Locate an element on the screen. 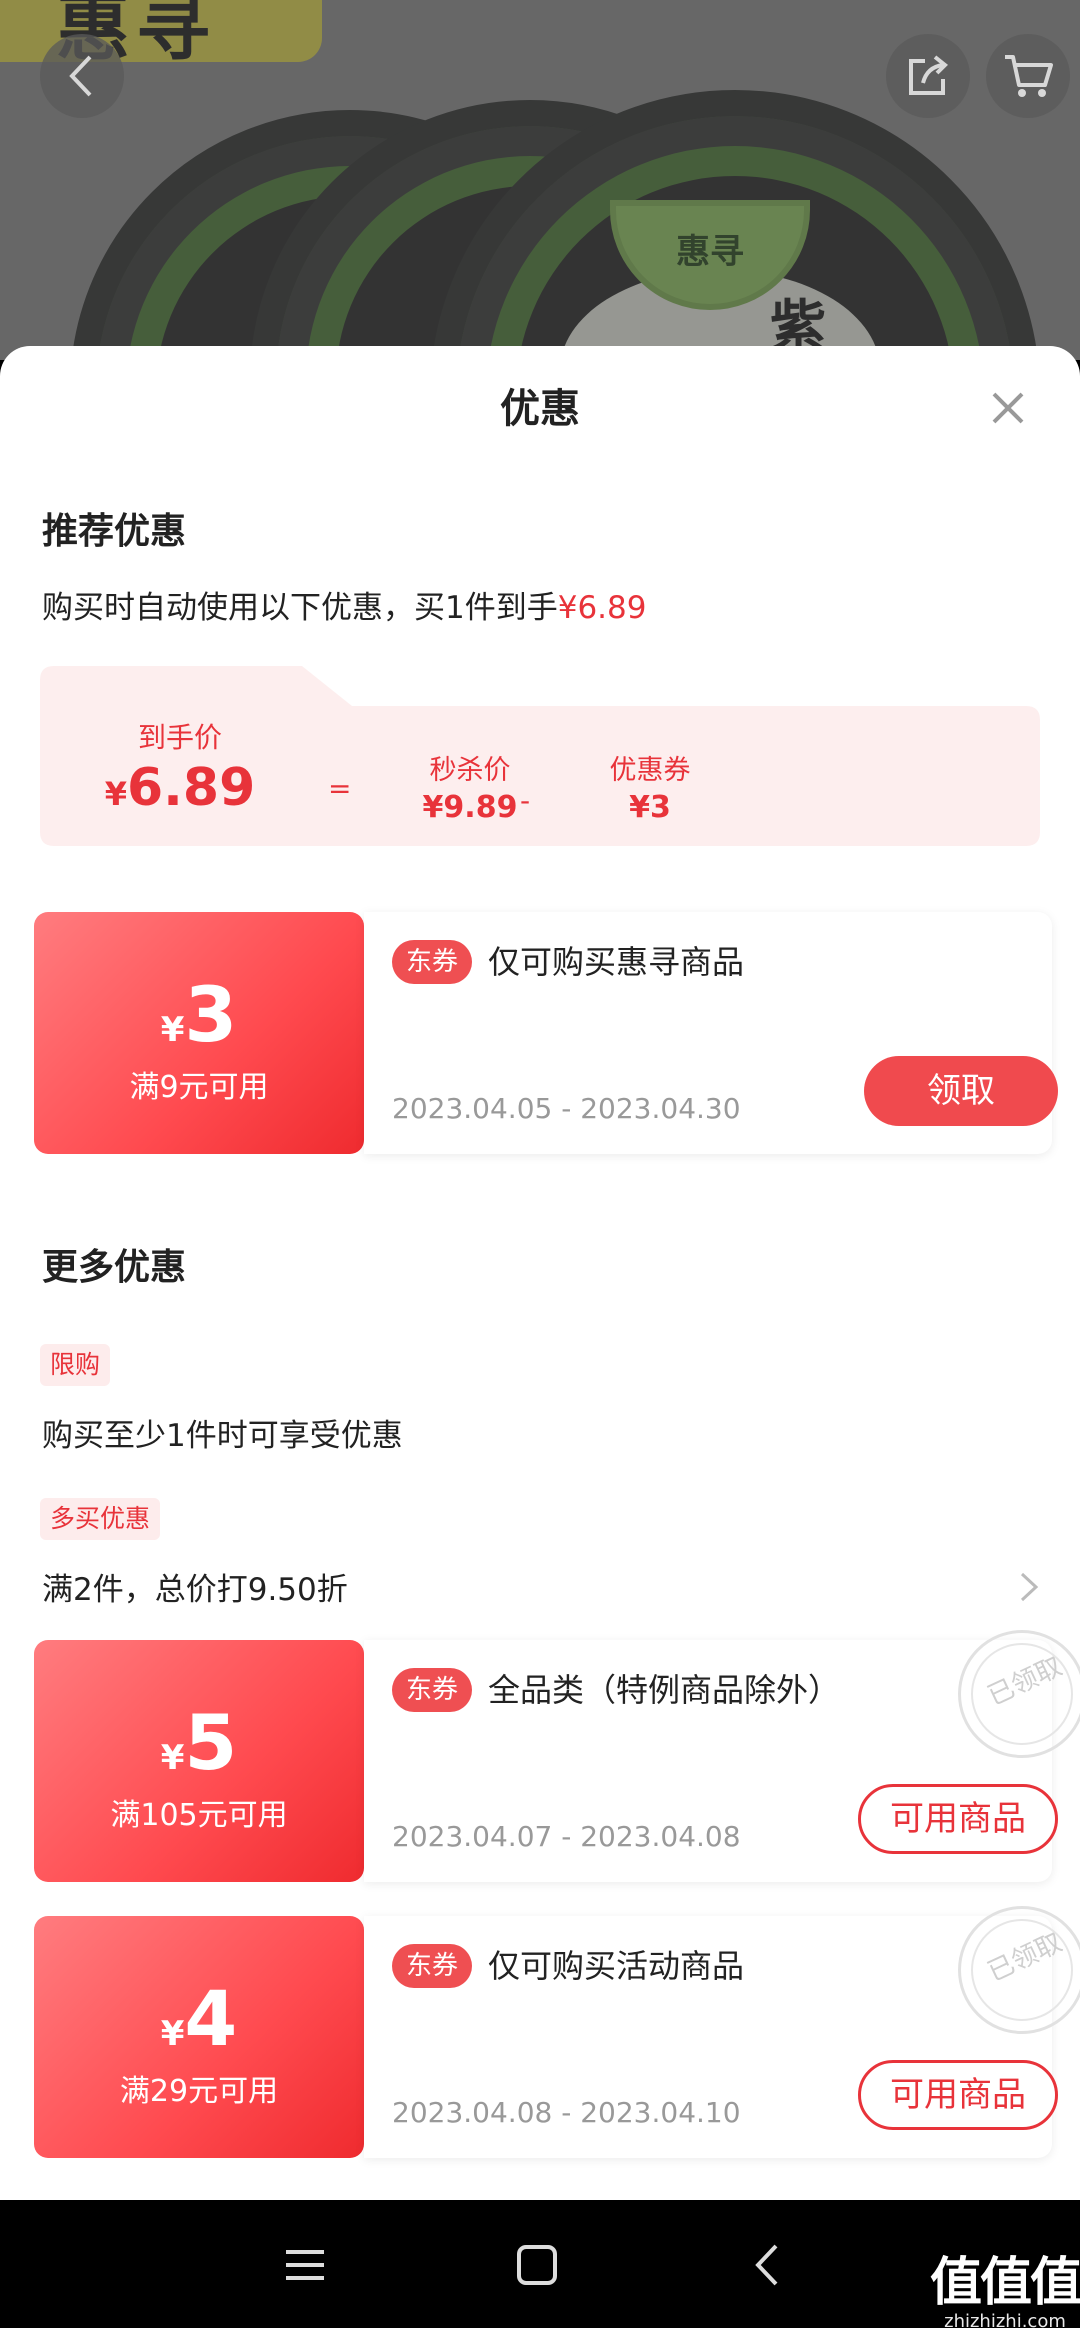  coupon-amount-panel: ¥3 满9元可用 is located at coordinates (199, 1033).